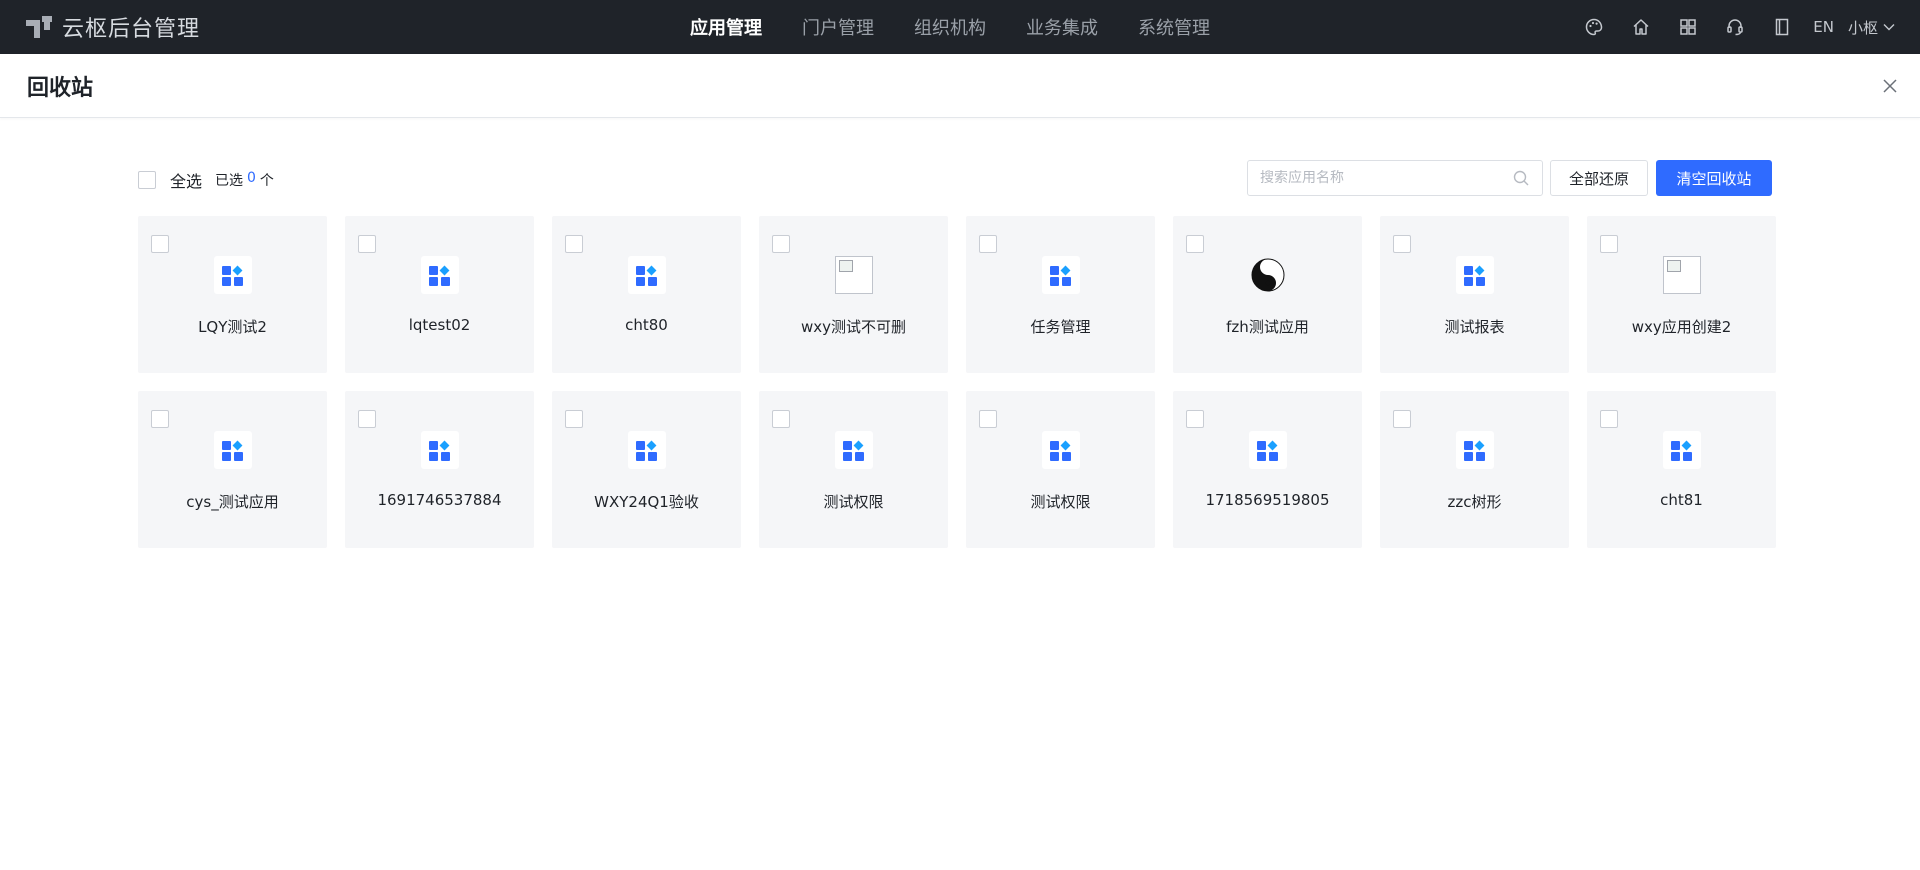 The image size is (1920, 870). I want to click on search-box, so click(1395, 178).